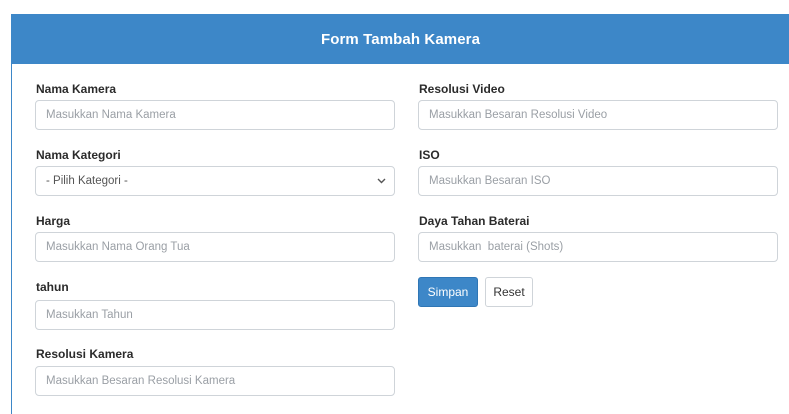  What do you see at coordinates (215, 181) in the screenshot?
I see `kategori-select: - Pilih Kategori -` at bounding box center [215, 181].